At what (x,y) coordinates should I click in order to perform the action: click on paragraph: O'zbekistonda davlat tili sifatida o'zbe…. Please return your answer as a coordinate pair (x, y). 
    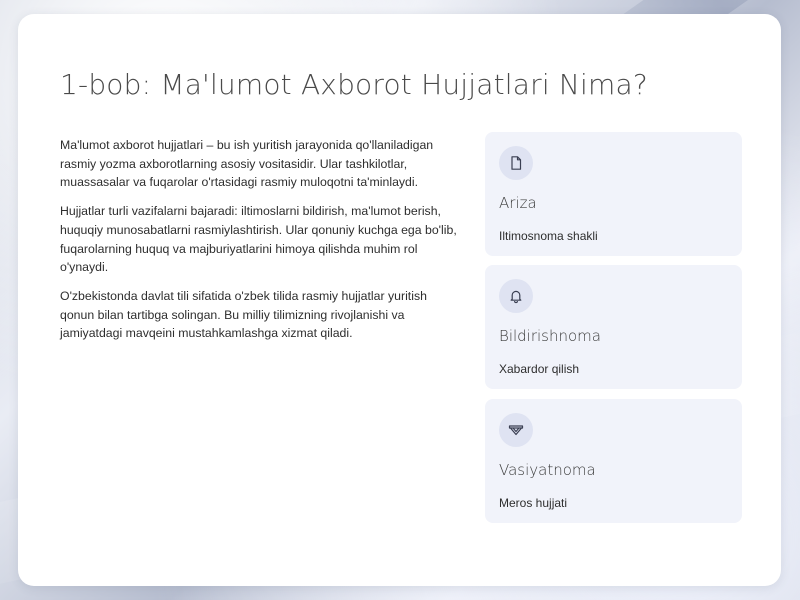
    Looking at the image, I should click on (243, 314).